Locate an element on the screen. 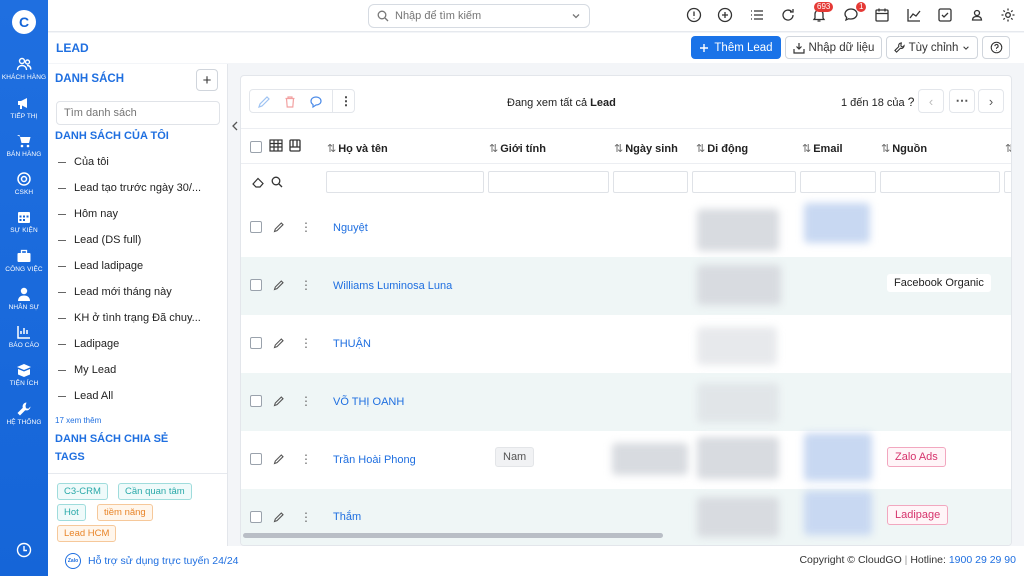 The height and width of the screenshot is (576, 1024). tag-chip: Lead HCM is located at coordinates (87, 533).